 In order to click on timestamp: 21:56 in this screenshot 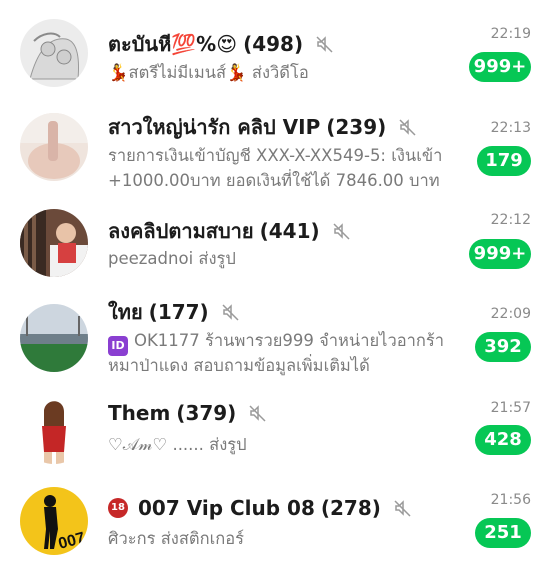, I will do `click(510, 500)`.